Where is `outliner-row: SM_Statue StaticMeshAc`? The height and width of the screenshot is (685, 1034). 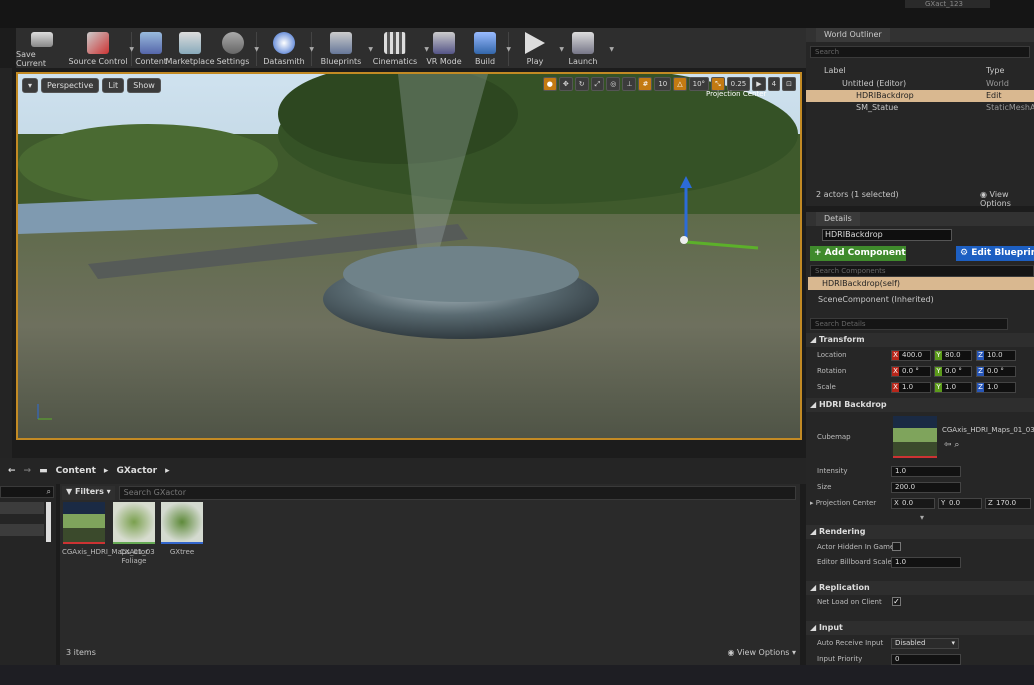 outliner-row: SM_Statue StaticMeshAc is located at coordinates (920, 108).